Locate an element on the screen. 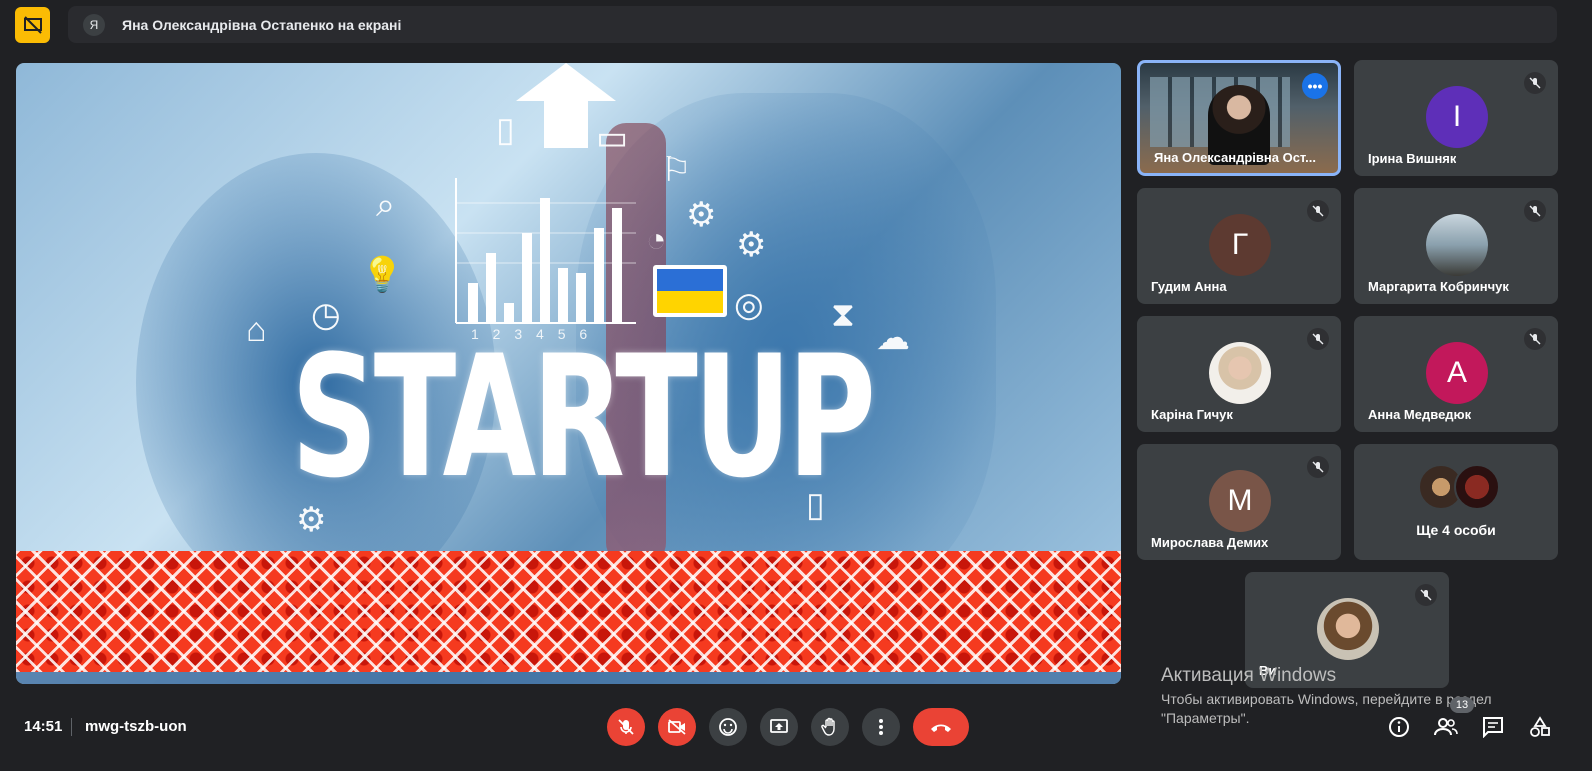 Image resolution: width=1592 pixels, height=771 pixels. camera-off-icon is located at coordinates (677, 727).